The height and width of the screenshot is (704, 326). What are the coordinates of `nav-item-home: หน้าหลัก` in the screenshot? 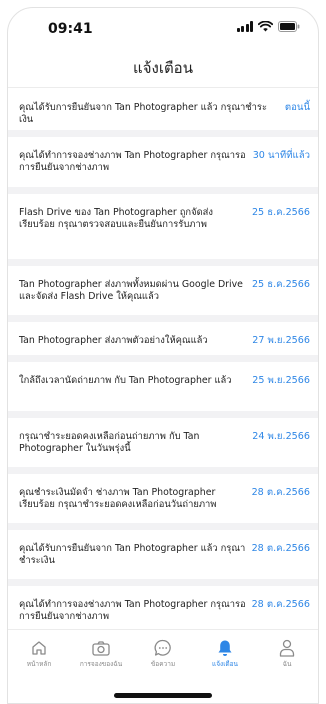 It's located at (39, 653).